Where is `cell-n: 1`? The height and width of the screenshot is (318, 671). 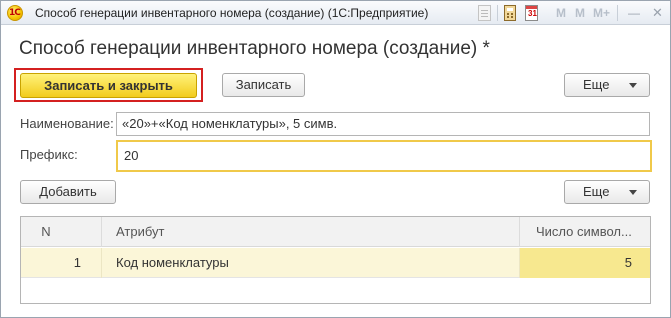 cell-n: 1 is located at coordinates (61, 263).